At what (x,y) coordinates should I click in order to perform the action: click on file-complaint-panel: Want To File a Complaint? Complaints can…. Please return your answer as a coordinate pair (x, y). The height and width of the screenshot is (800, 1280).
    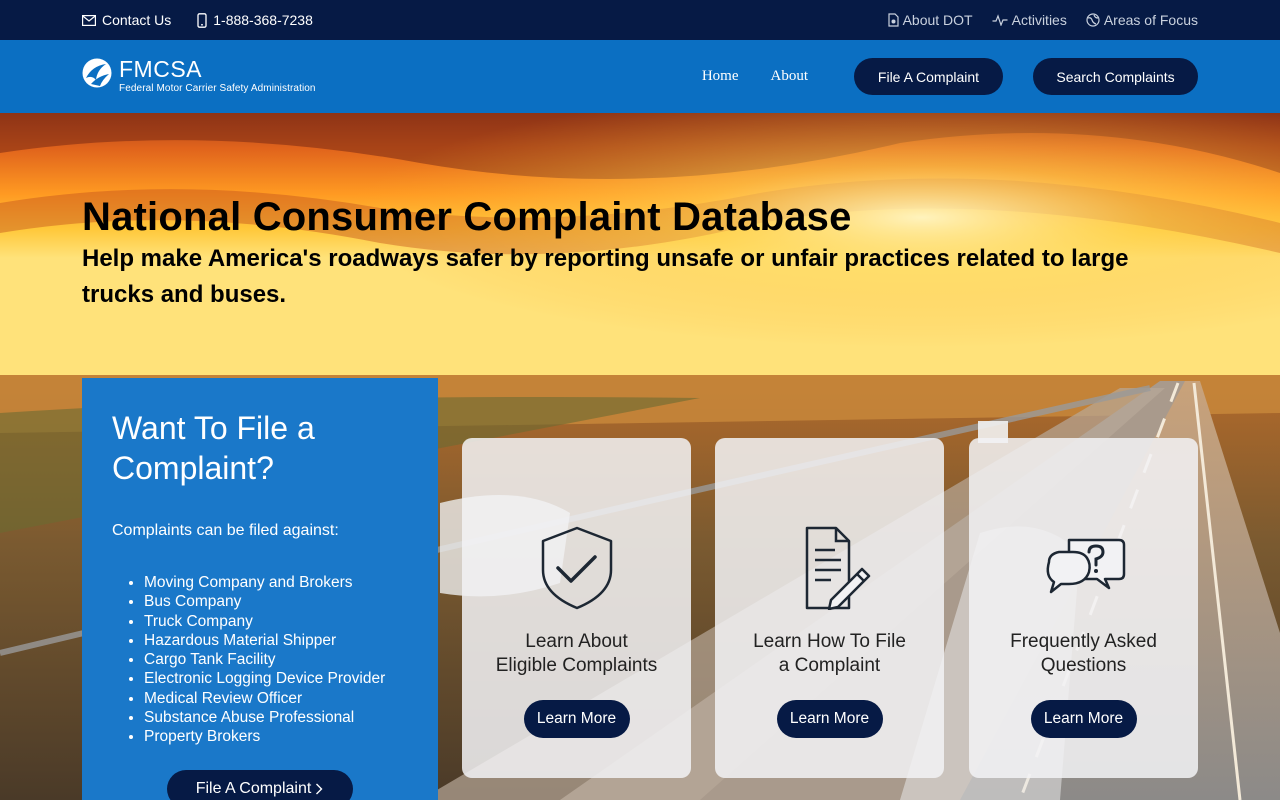
    Looking at the image, I should click on (260, 589).